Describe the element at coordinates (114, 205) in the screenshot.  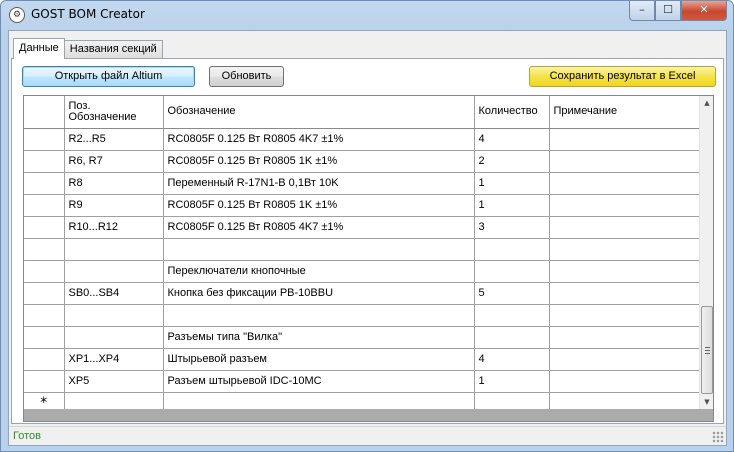
I see `cell-position: R9` at that location.